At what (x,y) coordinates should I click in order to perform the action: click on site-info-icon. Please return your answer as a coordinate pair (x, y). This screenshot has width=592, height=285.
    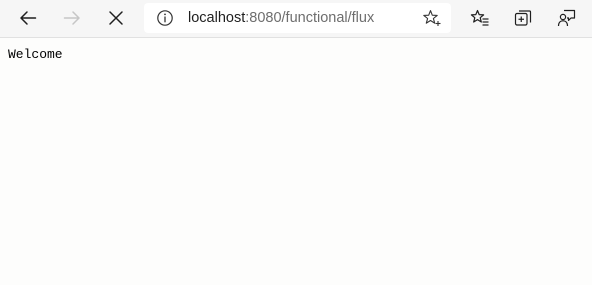
    Looking at the image, I should click on (165, 18).